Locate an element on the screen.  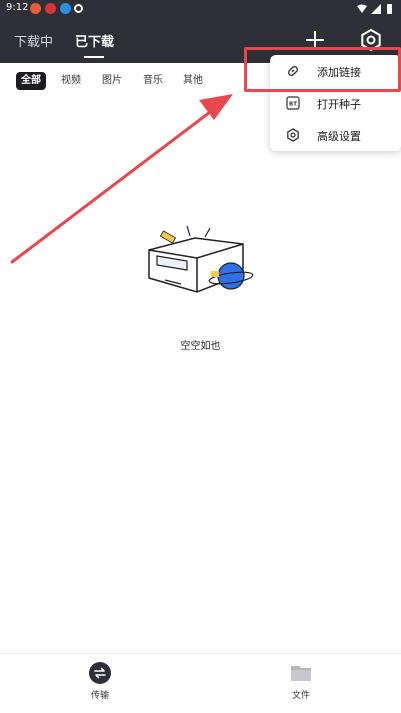
menu-label-advanced-settings: 高级设置 is located at coordinates (339, 136).